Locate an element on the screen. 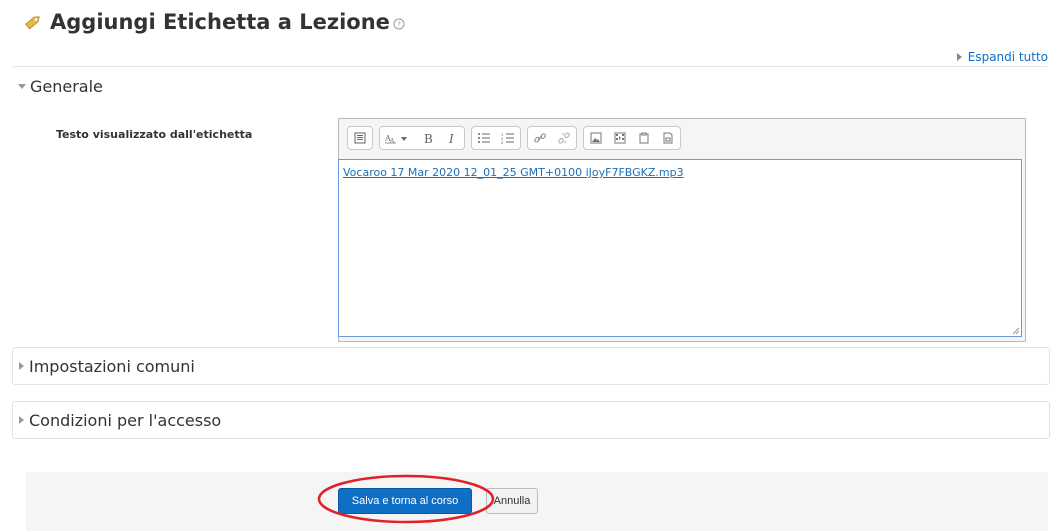 The image size is (1064, 531). resize-grip-icon is located at coordinates (1016, 331).